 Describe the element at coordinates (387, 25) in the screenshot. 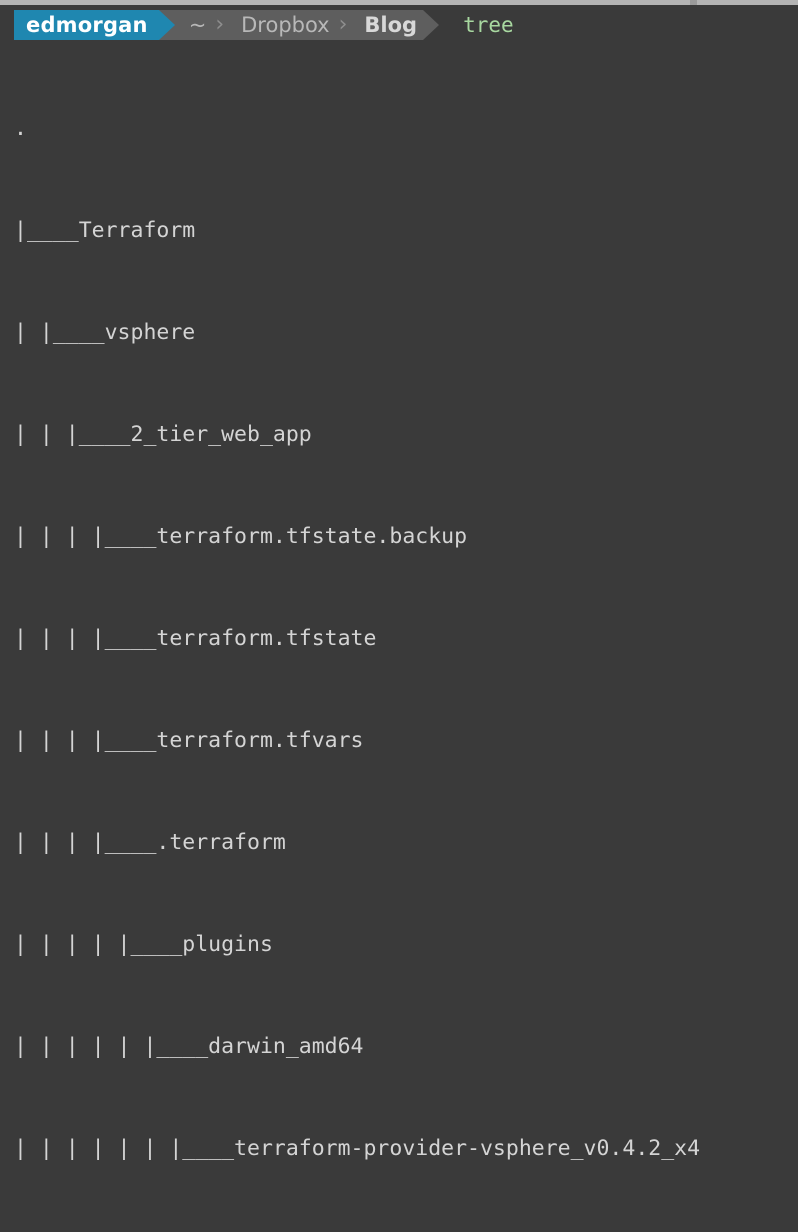

I see `prompt-path-segment-blog: Blog` at that location.